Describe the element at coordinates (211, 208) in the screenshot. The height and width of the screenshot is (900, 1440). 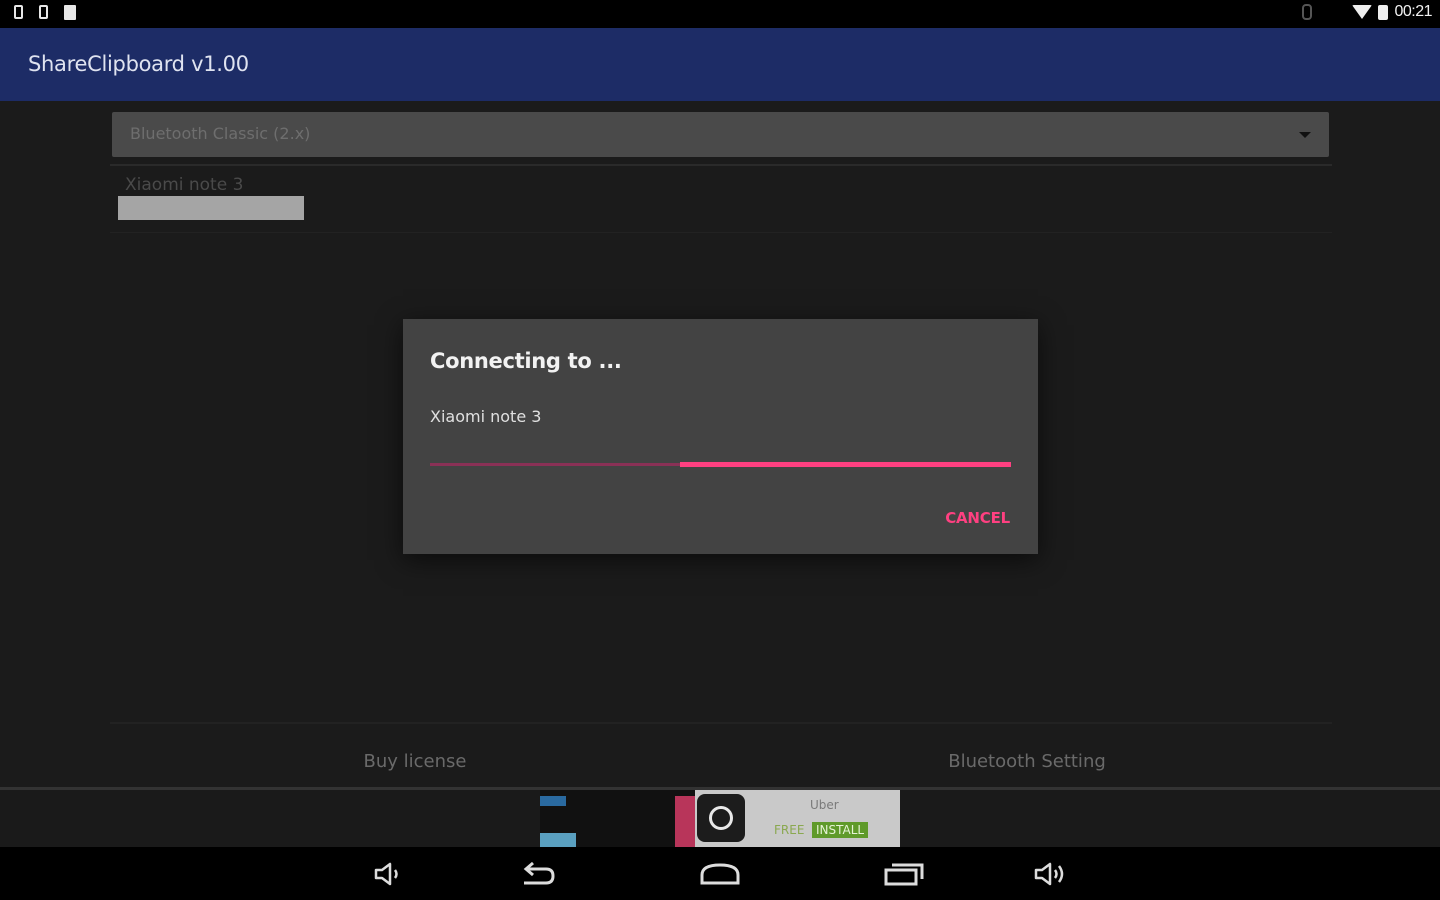
I see `device-address-redacted` at that location.